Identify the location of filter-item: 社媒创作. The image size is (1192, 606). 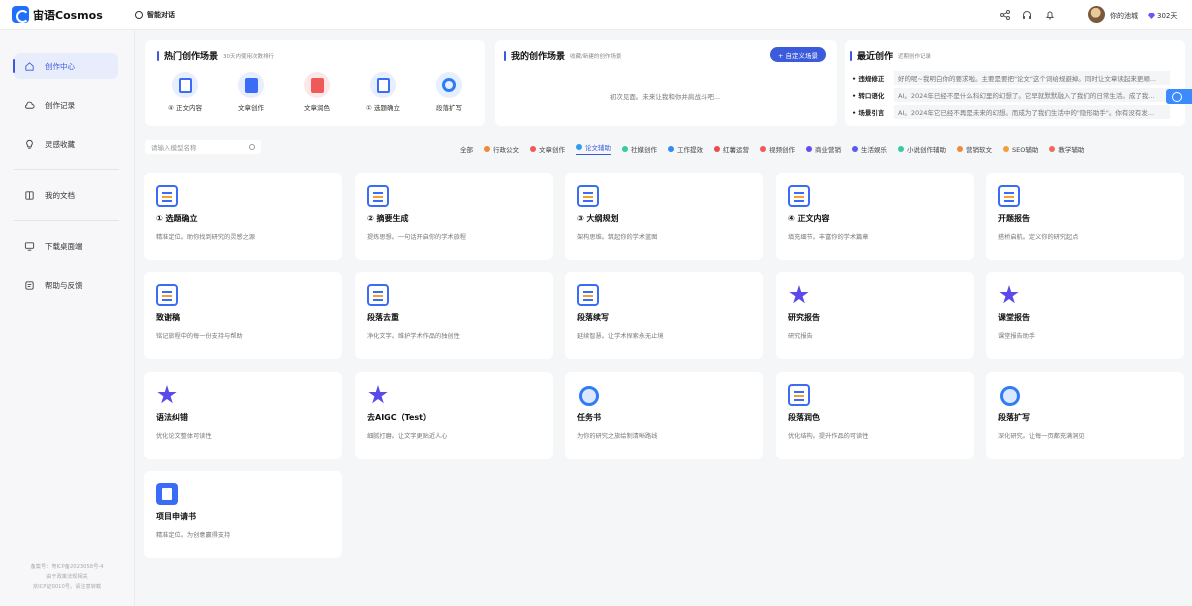
(639, 149).